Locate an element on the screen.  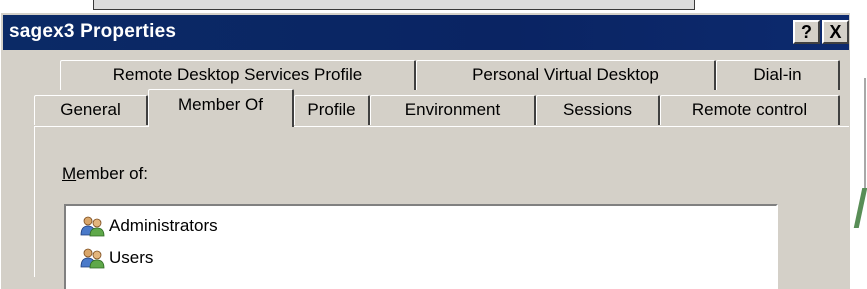
list-item: Administrators is located at coordinates (149, 226).